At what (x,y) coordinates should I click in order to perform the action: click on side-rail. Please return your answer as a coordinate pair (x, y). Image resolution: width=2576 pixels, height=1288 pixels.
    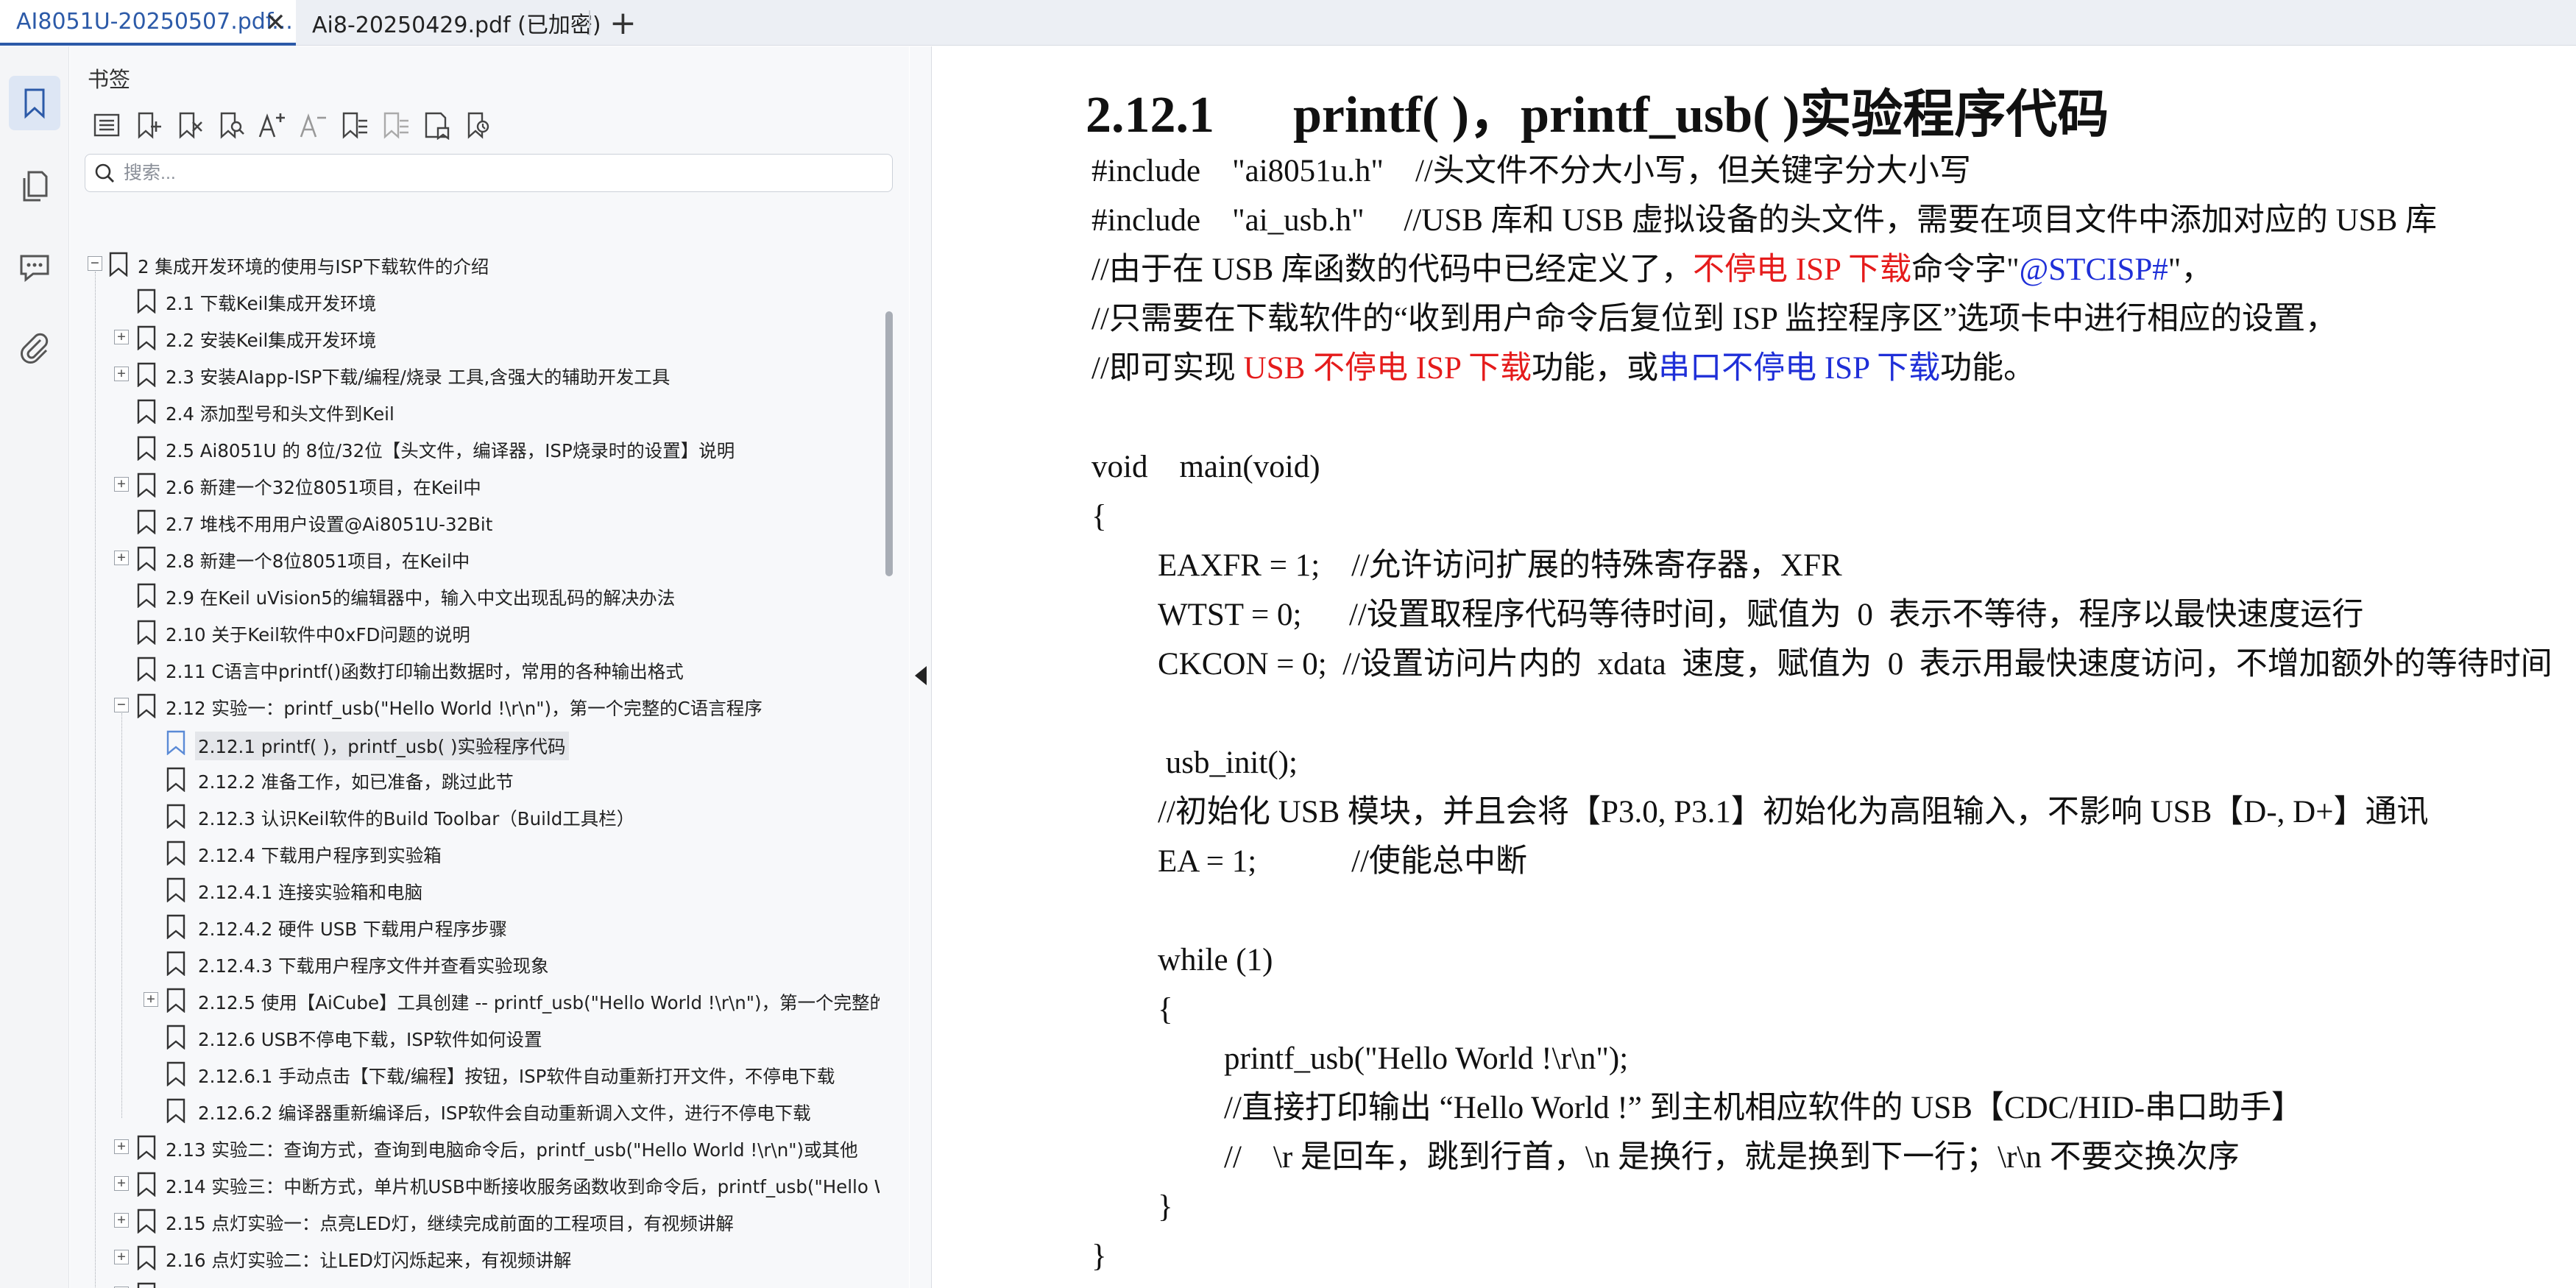
    Looking at the image, I should click on (34, 667).